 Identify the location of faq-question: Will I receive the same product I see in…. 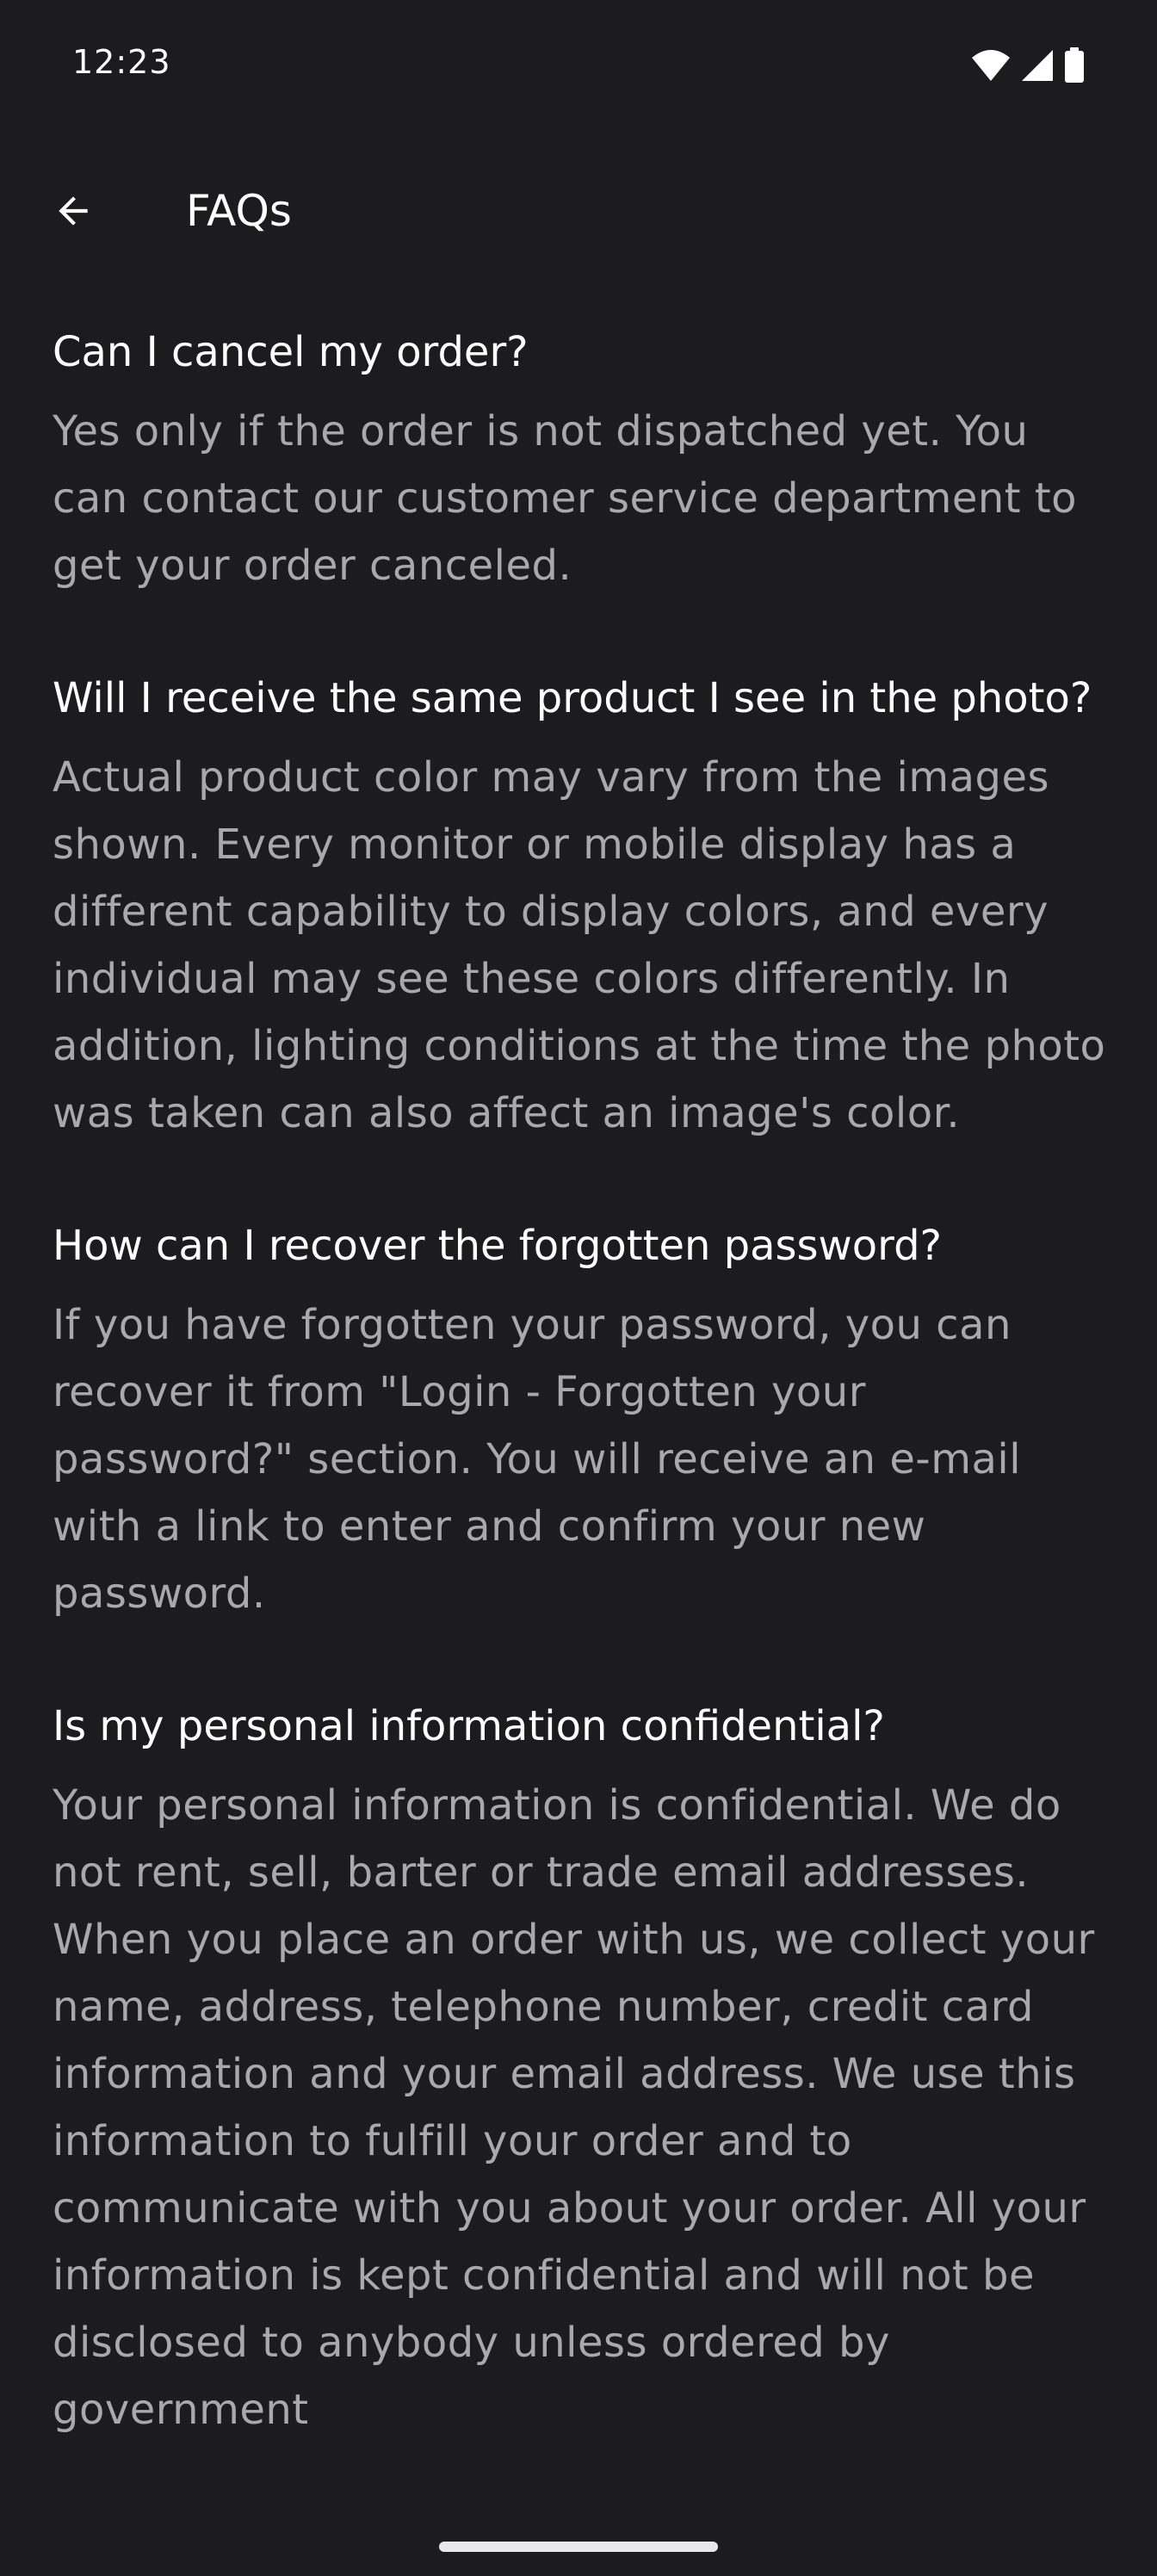
(573, 698).